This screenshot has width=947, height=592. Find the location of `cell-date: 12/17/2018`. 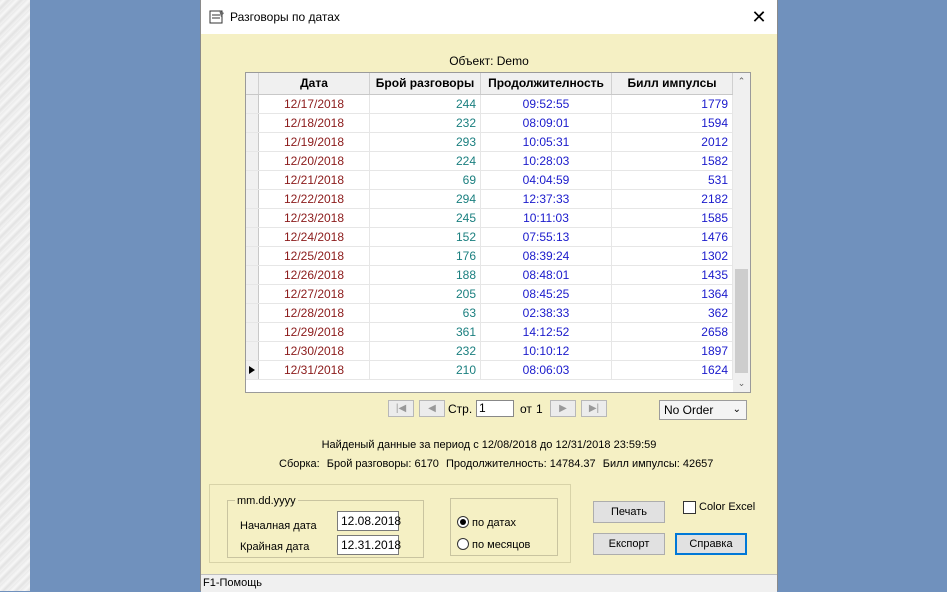

cell-date: 12/17/2018 is located at coordinates (314, 104).